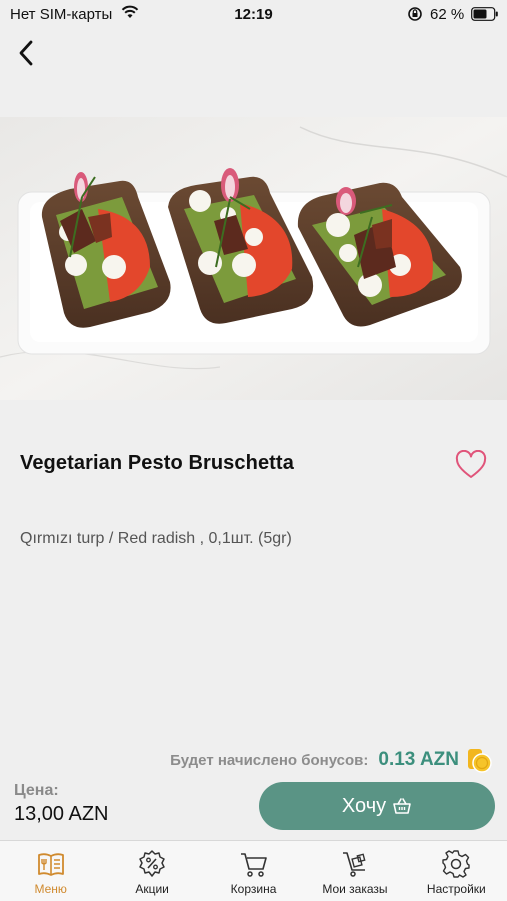  I want to click on tab-label: Мои заказы, so click(355, 889).